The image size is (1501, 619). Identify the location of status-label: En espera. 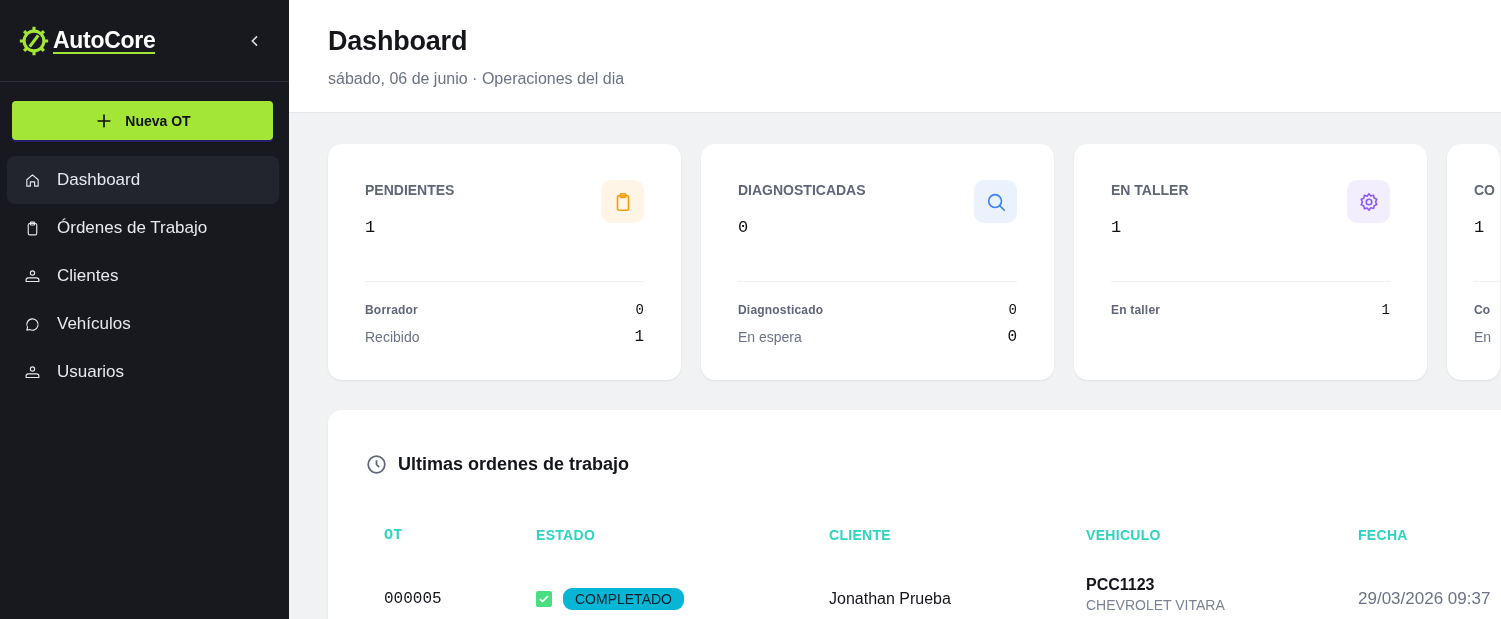
(770, 336).